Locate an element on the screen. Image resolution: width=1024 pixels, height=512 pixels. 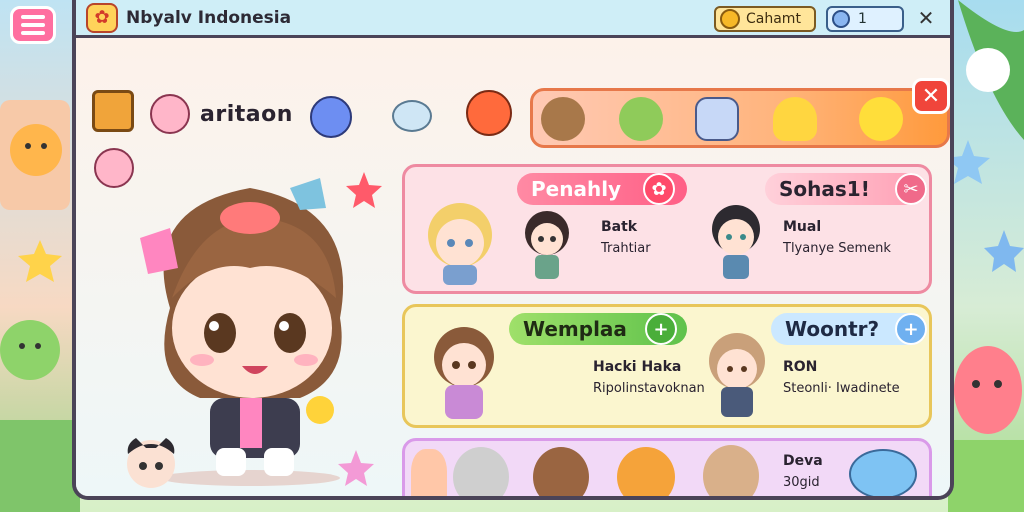
card-1-right-title: Sohas1! is located at coordinates (824, 189).